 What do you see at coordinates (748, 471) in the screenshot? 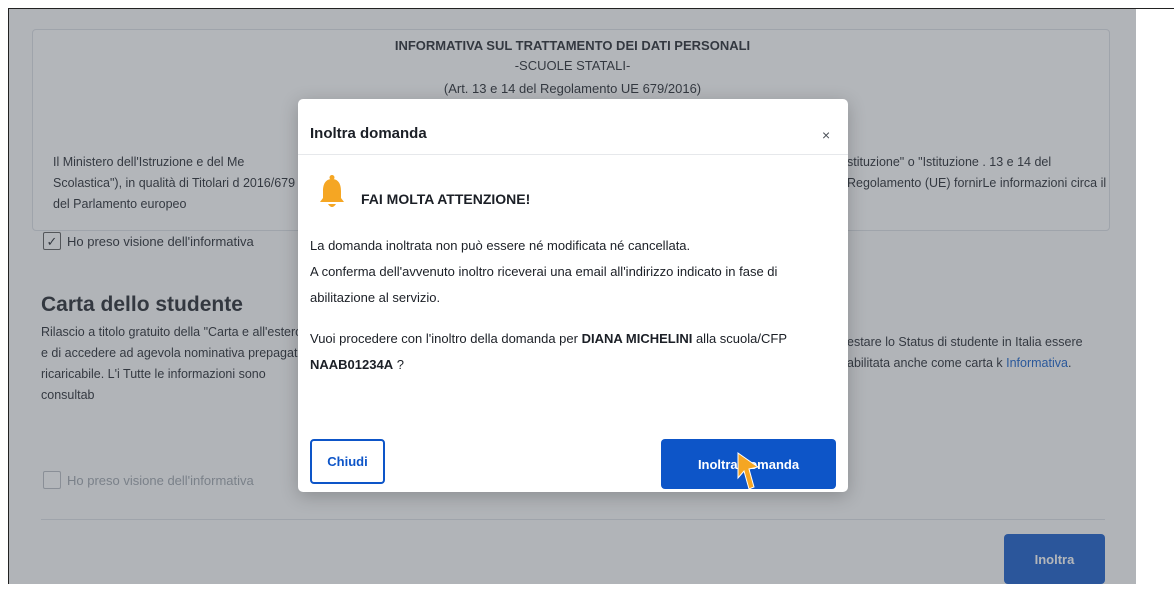
I see `hand-cursor-icon` at bounding box center [748, 471].